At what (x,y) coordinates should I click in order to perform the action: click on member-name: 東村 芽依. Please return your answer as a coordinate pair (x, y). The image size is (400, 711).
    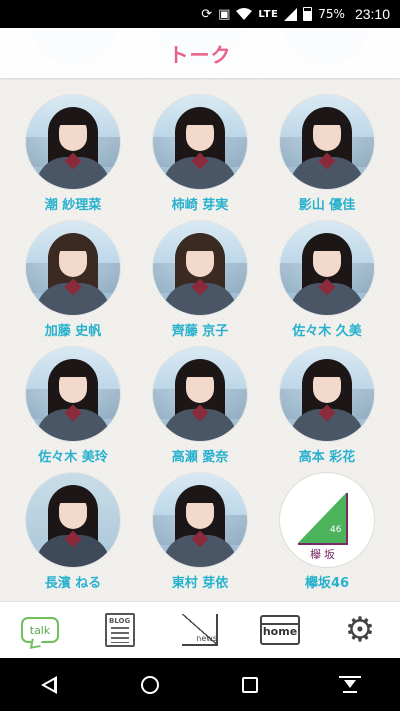
    Looking at the image, I should click on (200, 583).